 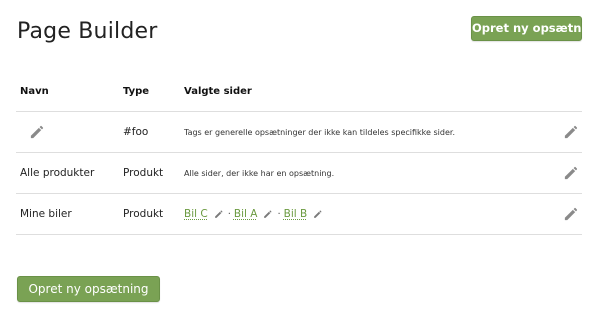 I want to click on table-row: Mine biler Produkt Bil C · Bil A · Bil B, so click(x=299, y=214).